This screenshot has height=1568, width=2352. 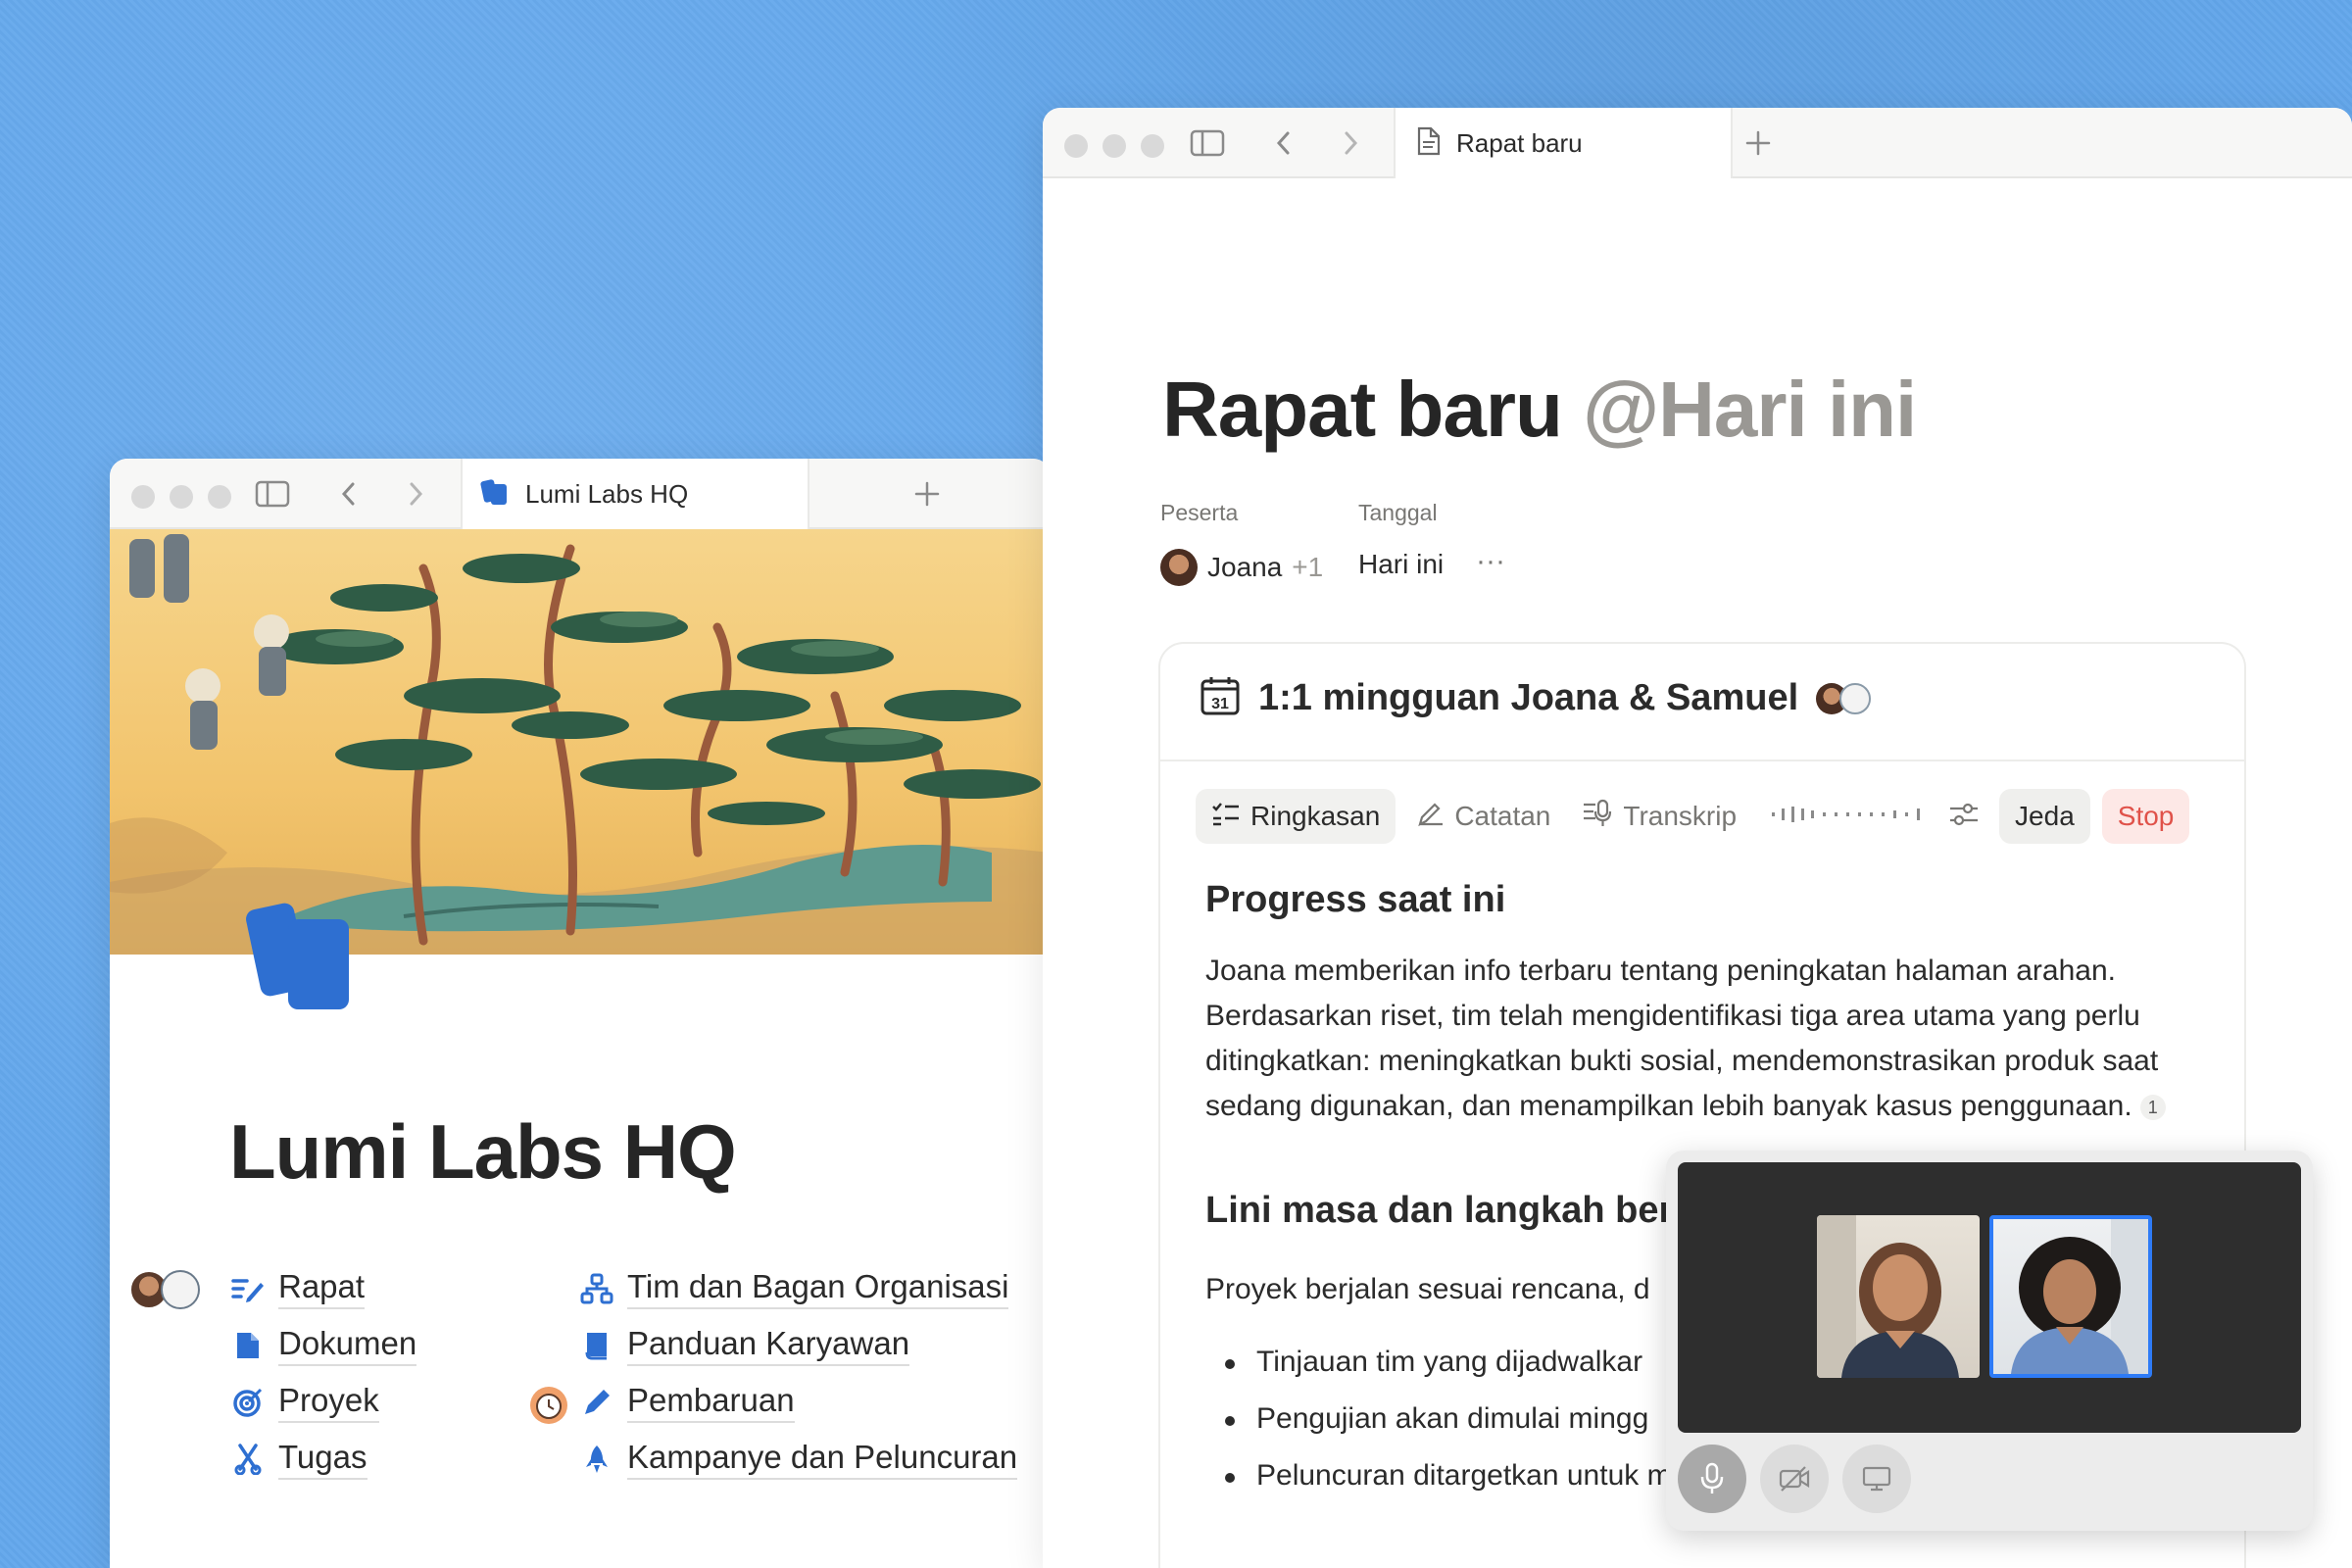 What do you see at coordinates (1398, 512) in the screenshot?
I see `date-label: Tanggal` at bounding box center [1398, 512].